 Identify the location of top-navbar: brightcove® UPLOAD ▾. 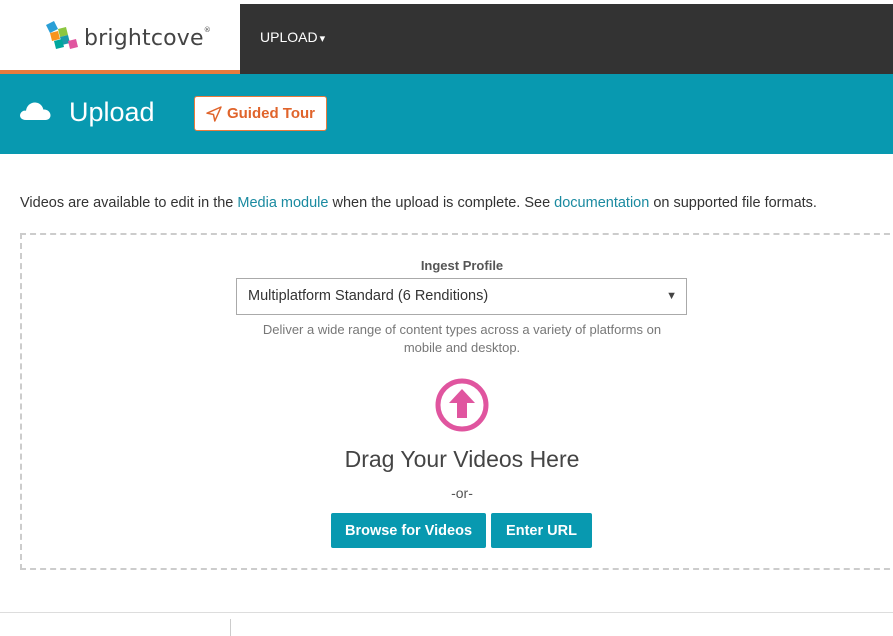
(446, 39).